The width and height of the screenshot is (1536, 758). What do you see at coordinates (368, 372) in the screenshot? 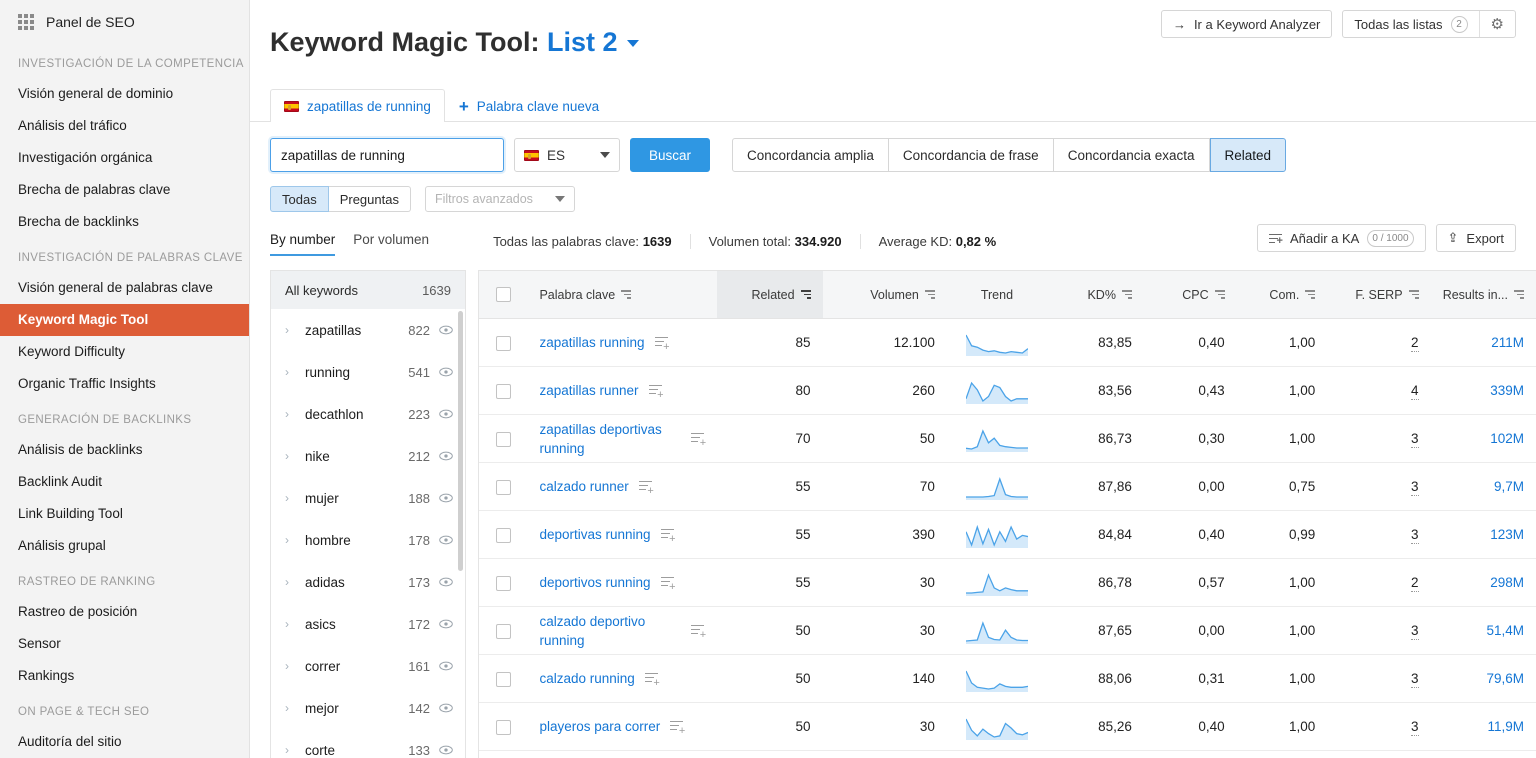
I see `keyword-group-running: › running 541` at bounding box center [368, 372].